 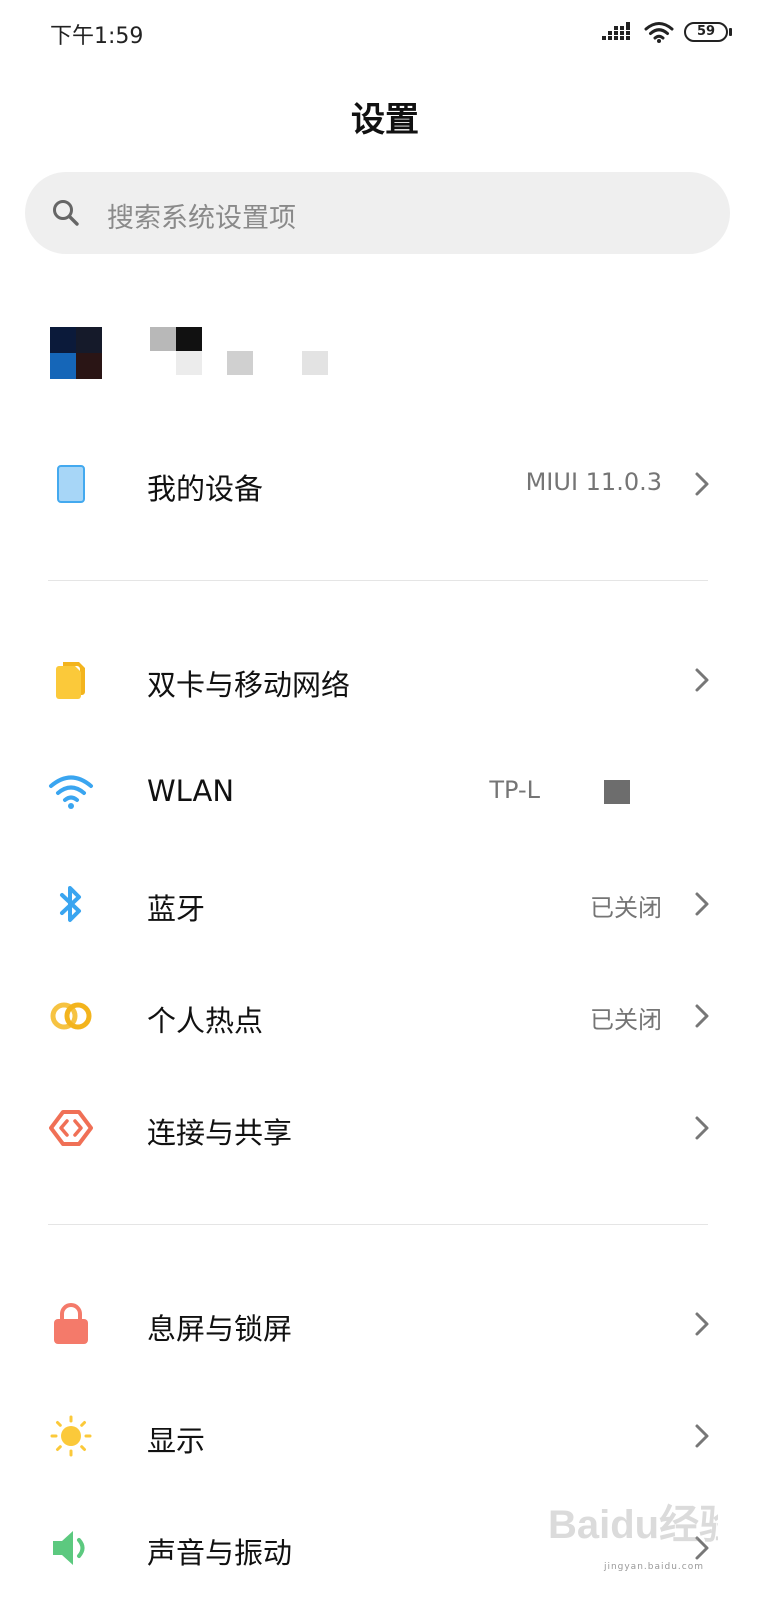 I want to click on sun-icon, so click(x=71, y=1436).